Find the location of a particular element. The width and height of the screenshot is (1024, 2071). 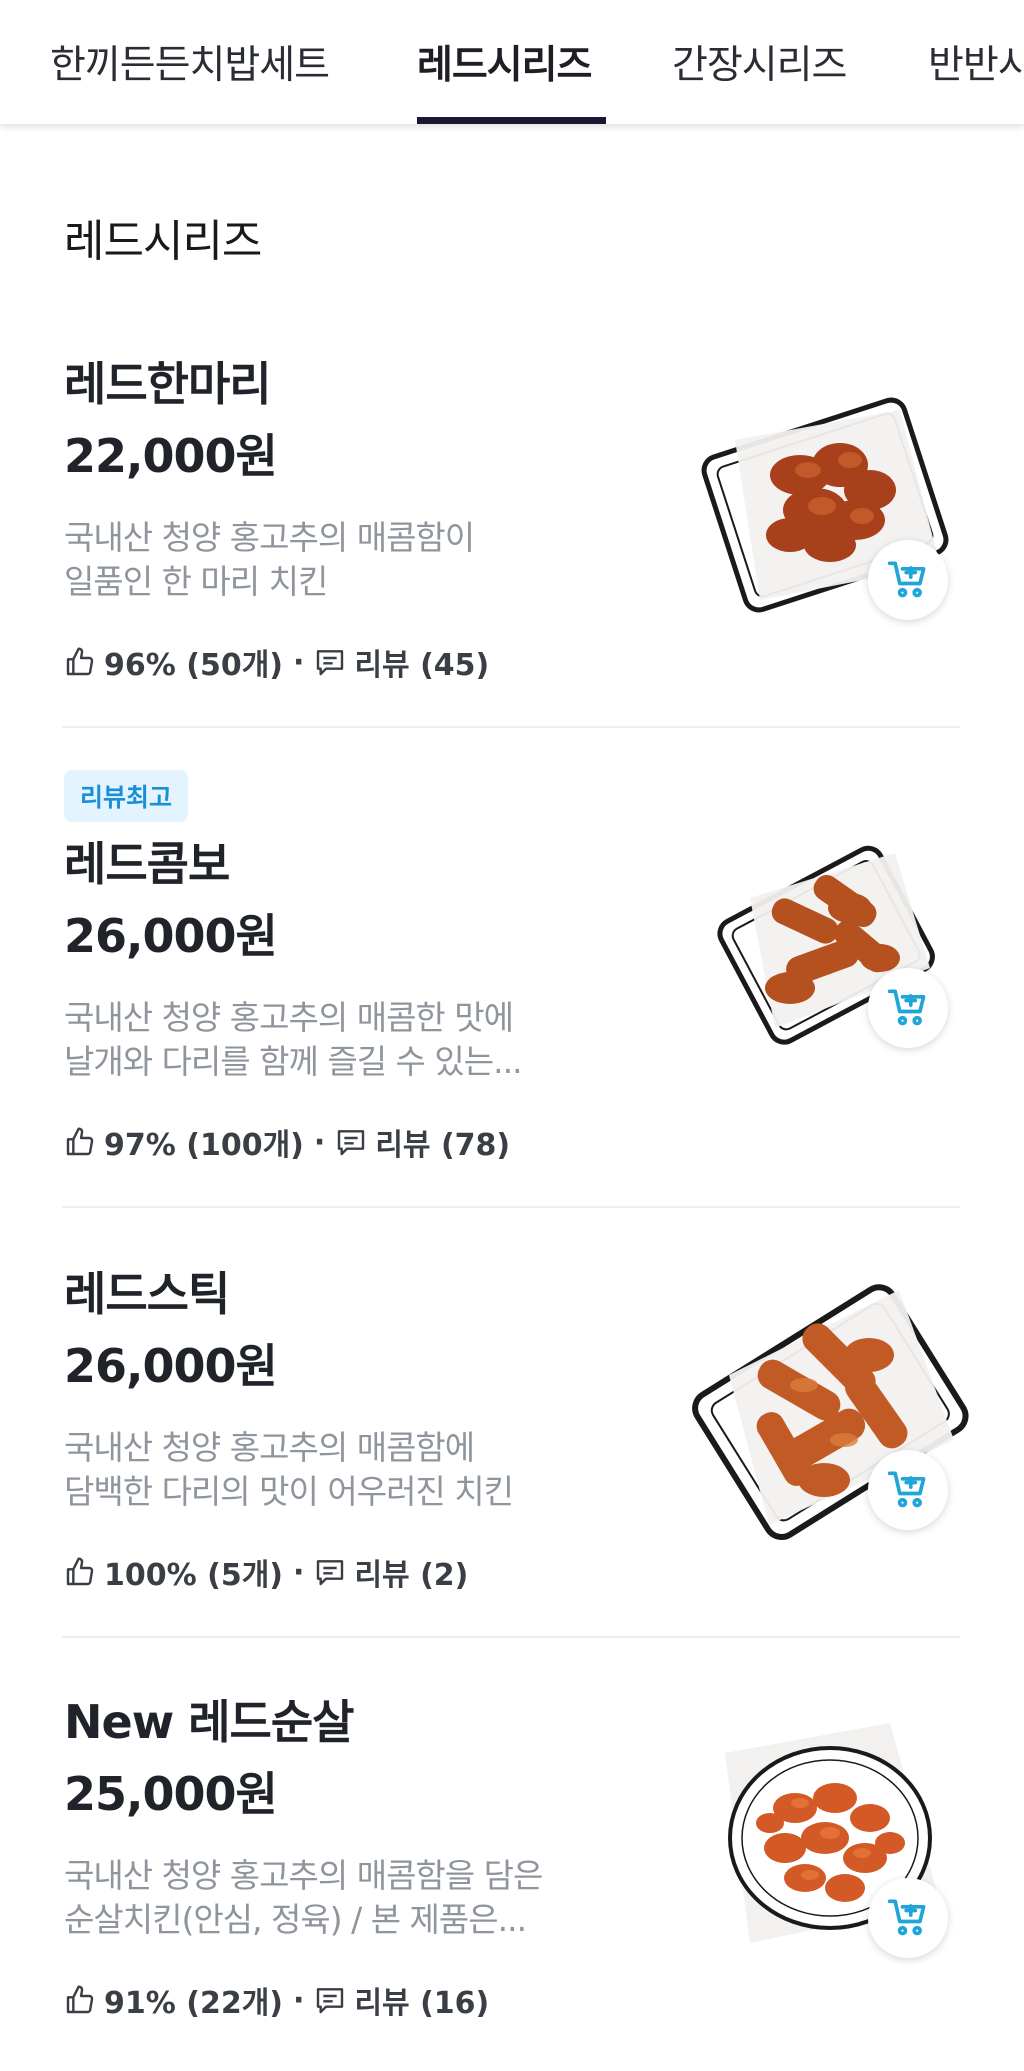

best-review-badge: 리뷰최고 is located at coordinates (126, 796).